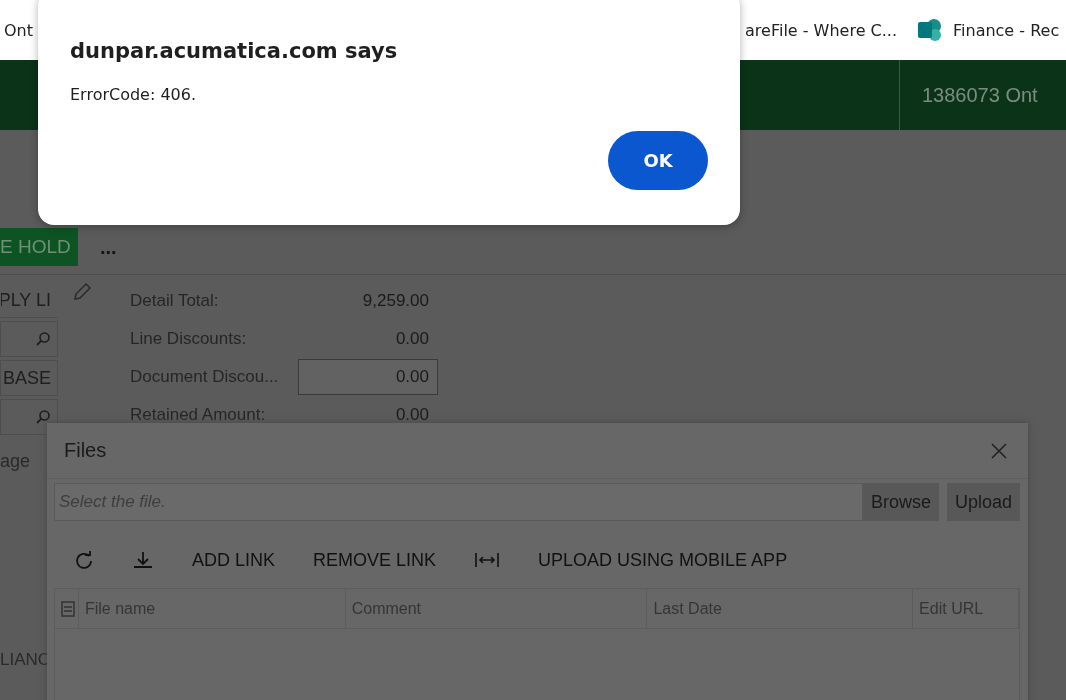 The height and width of the screenshot is (700, 1066). Describe the element at coordinates (368, 377) in the screenshot. I see `amount-field: 0.00` at that location.